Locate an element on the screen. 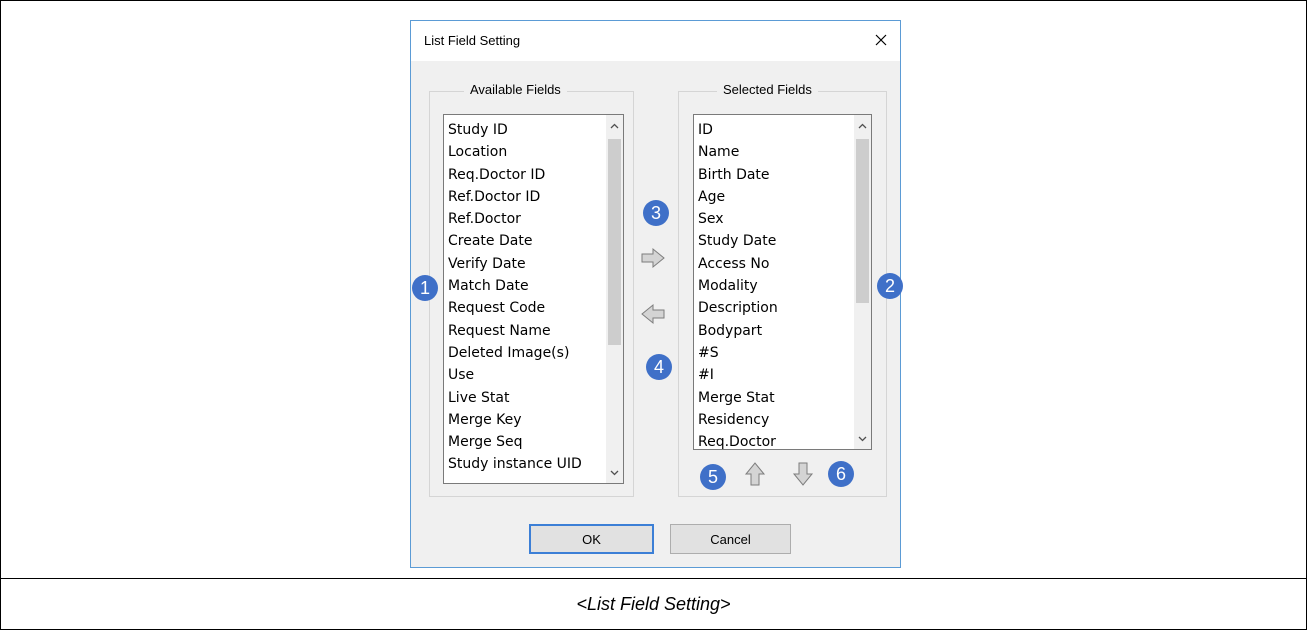 Image resolution: width=1307 pixels, height=630 pixels. list-item: Residency is located at coordinates (775, 420).